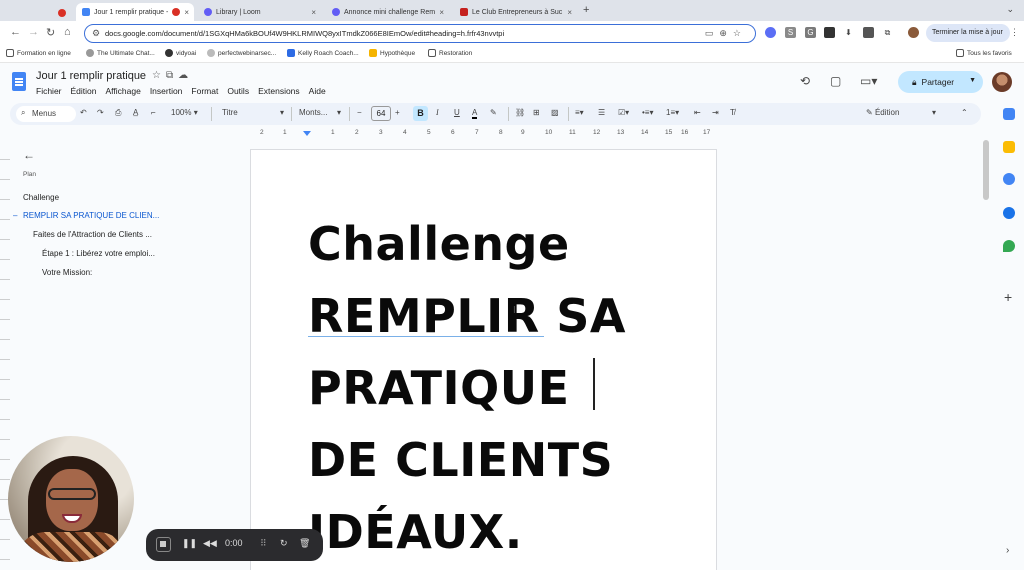 This screenshot has height=570, width=1024. Describe the element at coordinates (84, 91) in the screenshot. I see `menu-edition: Édition` at that location.